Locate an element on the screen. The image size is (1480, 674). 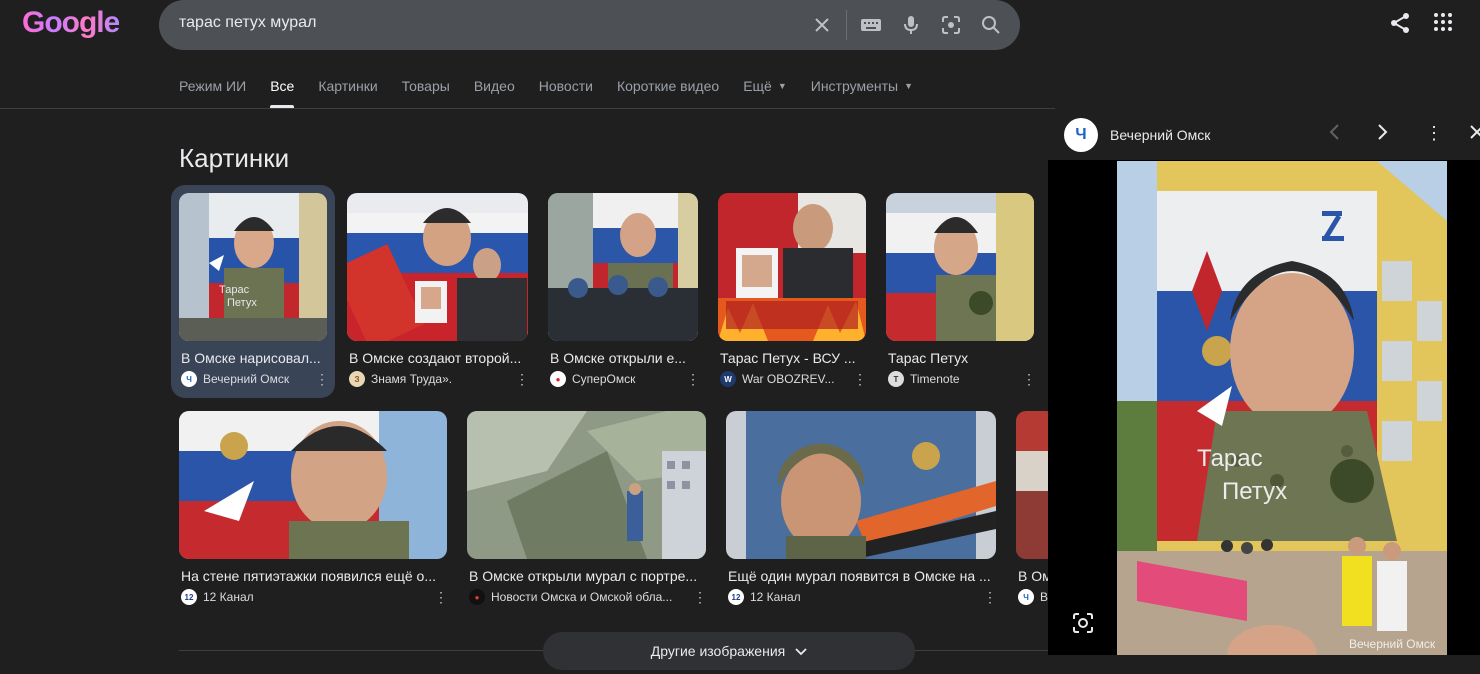
search-divider is located at coordinates (846, 25).